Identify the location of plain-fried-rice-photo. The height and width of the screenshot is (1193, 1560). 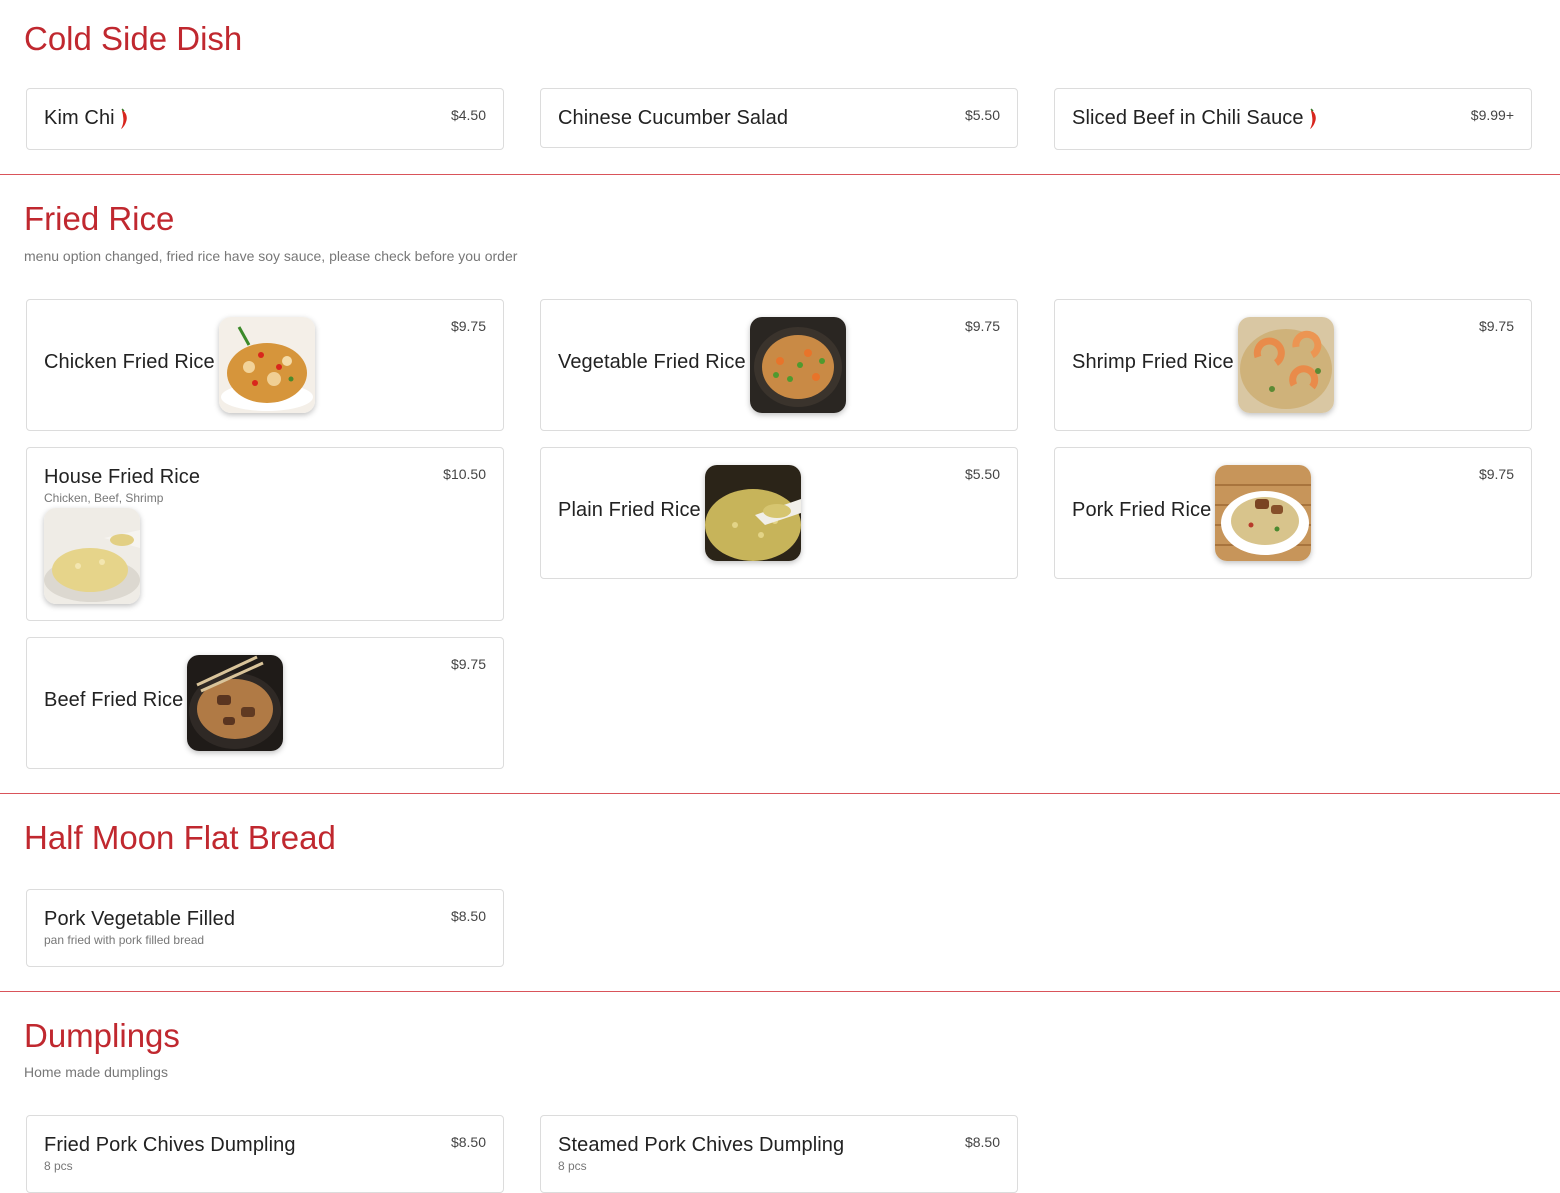
(753, 513).